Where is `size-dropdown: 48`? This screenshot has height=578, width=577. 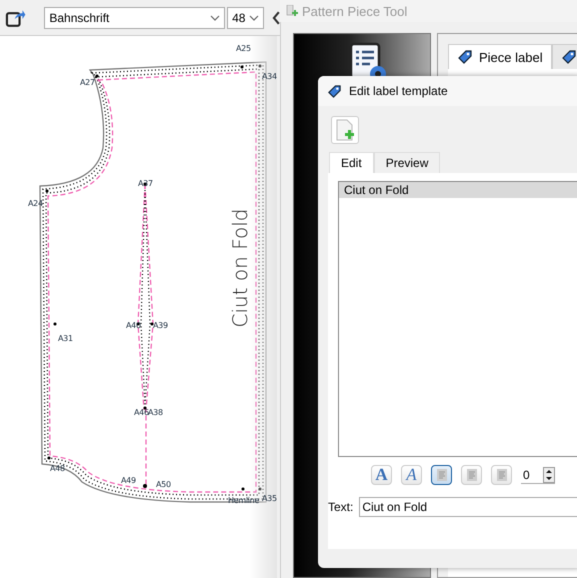
size-dropdown: 48 is located at coordinates (245, 17).